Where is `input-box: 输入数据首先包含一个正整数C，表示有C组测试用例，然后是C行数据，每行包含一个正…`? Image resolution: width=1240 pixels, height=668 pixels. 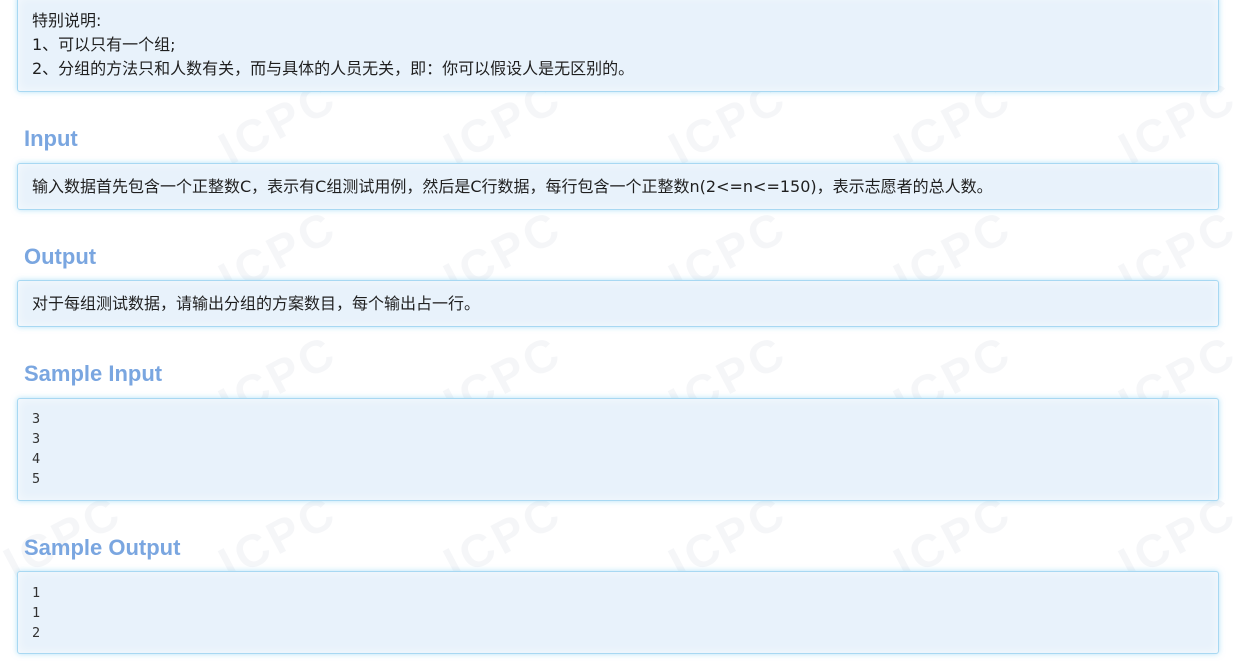
input-box: 输入数据首先包含一个正整数C，表示有C组测试用例，然后是C行数据，每行包含一个正… is located at coordinates (618, 186).